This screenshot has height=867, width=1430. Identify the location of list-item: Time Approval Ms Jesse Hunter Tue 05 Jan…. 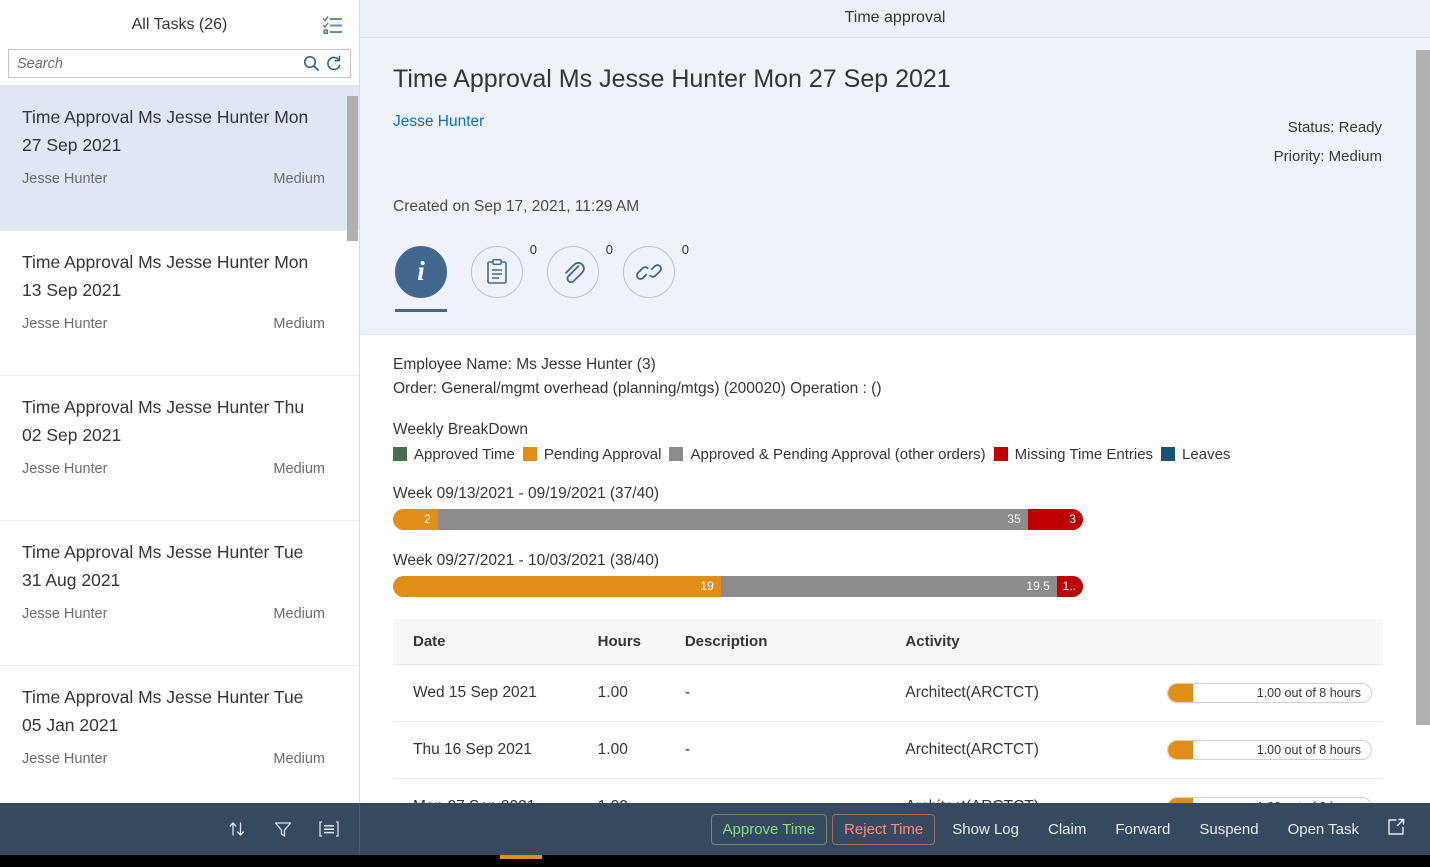
(179, 734).